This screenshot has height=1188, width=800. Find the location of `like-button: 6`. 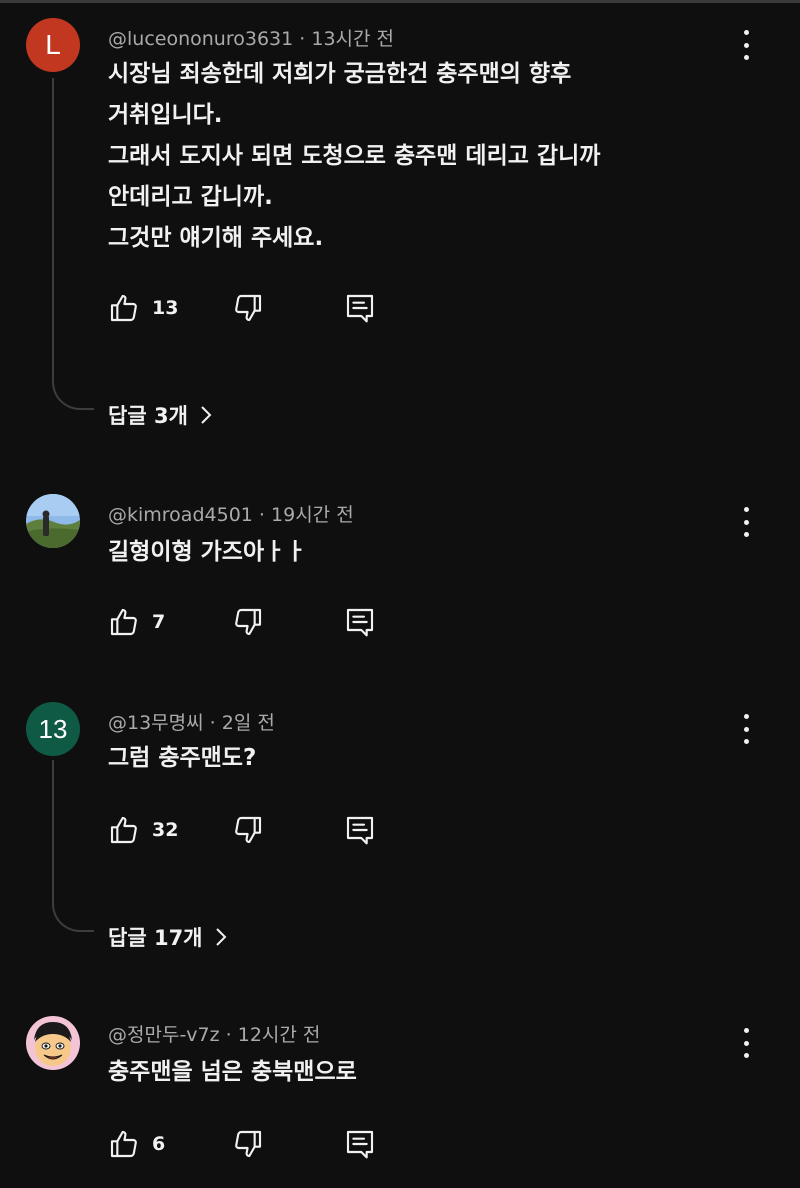

like-button: 6 is located at coordinates (136, 1144).